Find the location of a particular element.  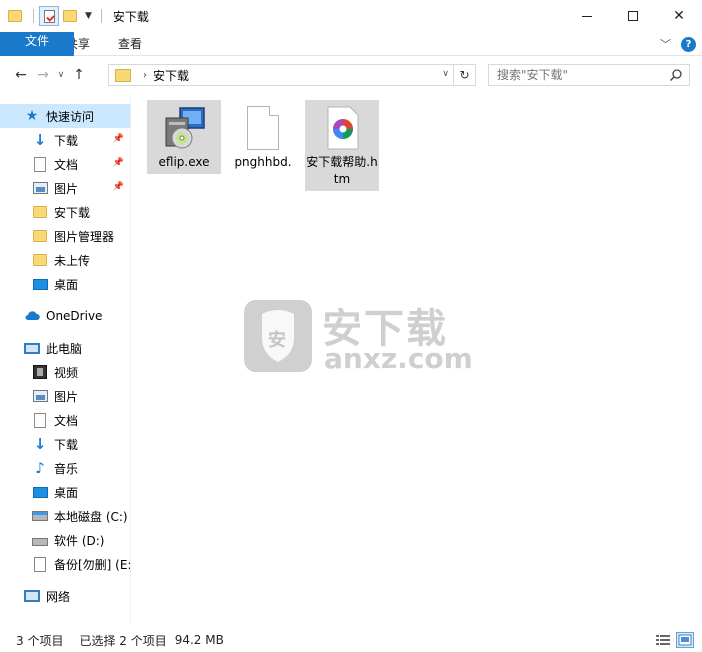

up-arrow-icon: ↑ is located at coordinates (79, 75).